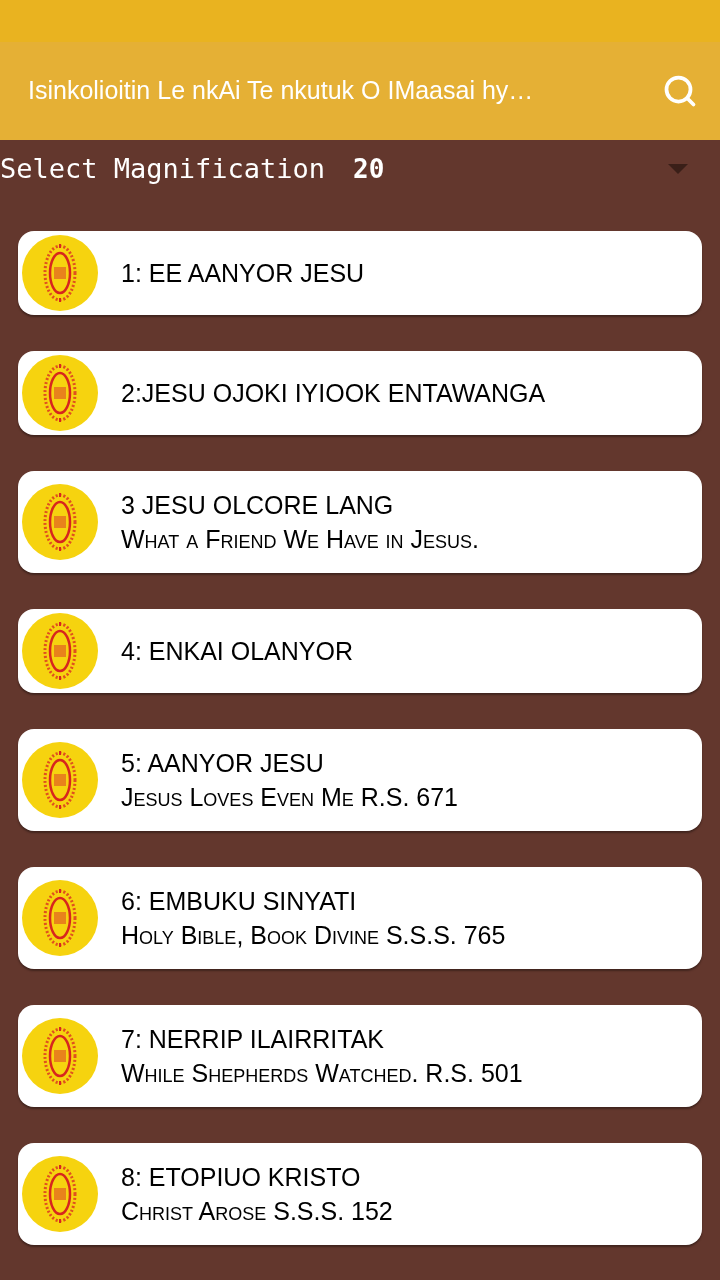  What do you see at coordinates (322, 1073) in the screenshot?
I see `hymn-subtitle: While Shepherds Watched. R.S. 501` at bounding box center [322, 1073].